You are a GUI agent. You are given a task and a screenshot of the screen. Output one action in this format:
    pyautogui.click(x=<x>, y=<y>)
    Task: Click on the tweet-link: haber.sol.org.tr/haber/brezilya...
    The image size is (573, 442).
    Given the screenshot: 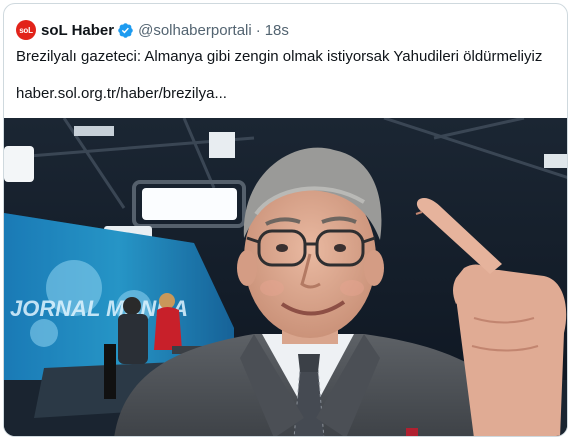 What is the action you would take?
    pyautogui.click(x=121, y=94)
    